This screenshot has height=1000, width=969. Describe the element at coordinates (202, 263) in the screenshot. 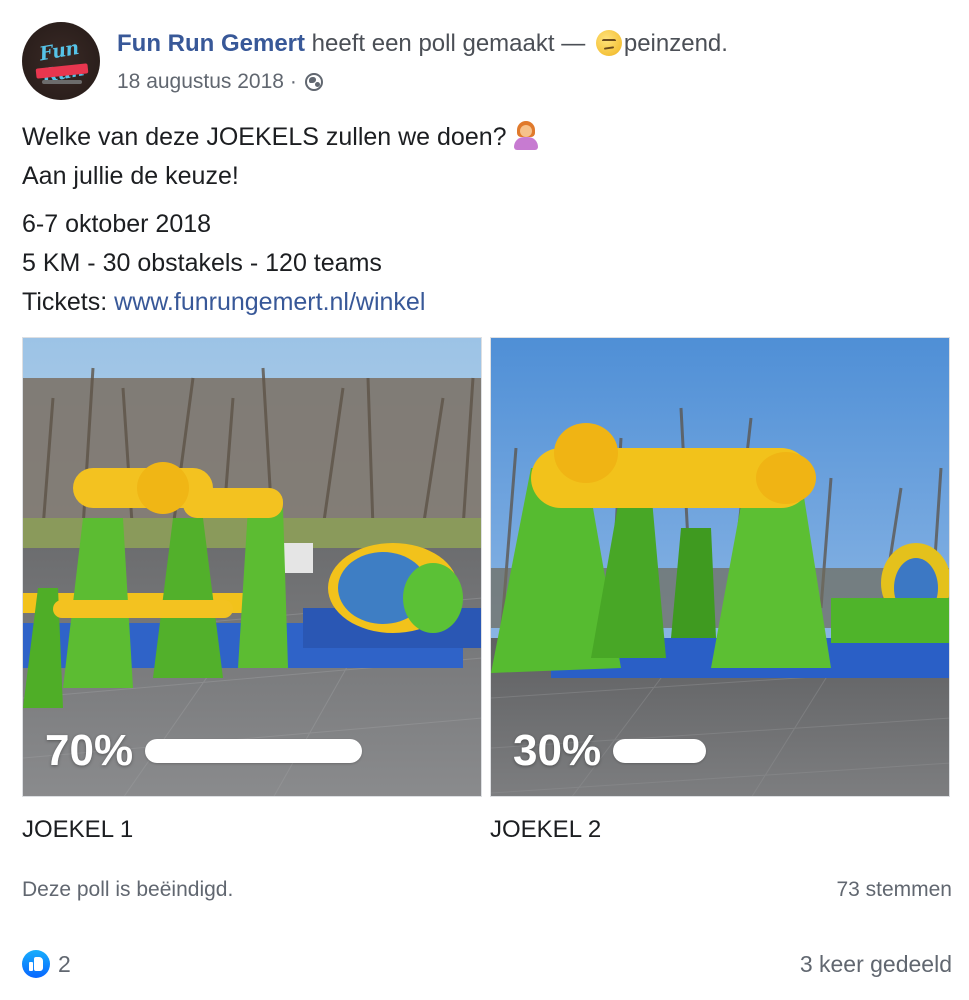

I see `post-text-line-4: 5 KM - 30 obstakels - 120 teams` at that location.